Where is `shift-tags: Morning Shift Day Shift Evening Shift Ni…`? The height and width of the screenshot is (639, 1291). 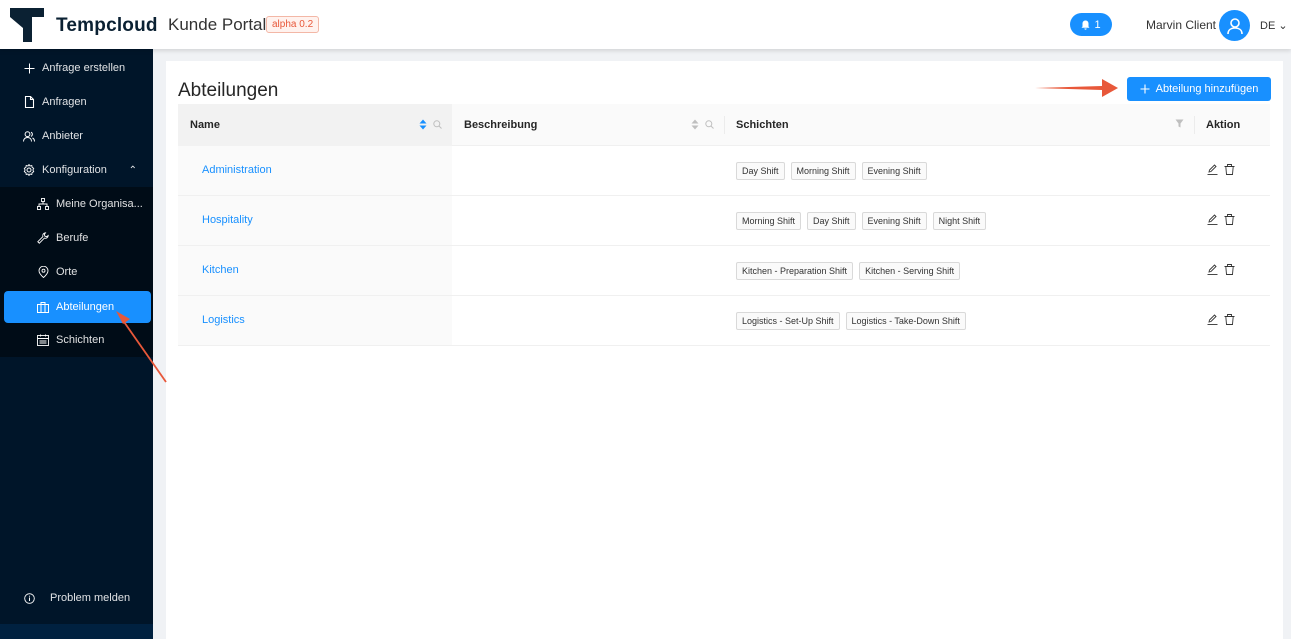 shift-tags: Morning Shift Day Shift Evening Shift Ni… is located at coordinates (861, 221).